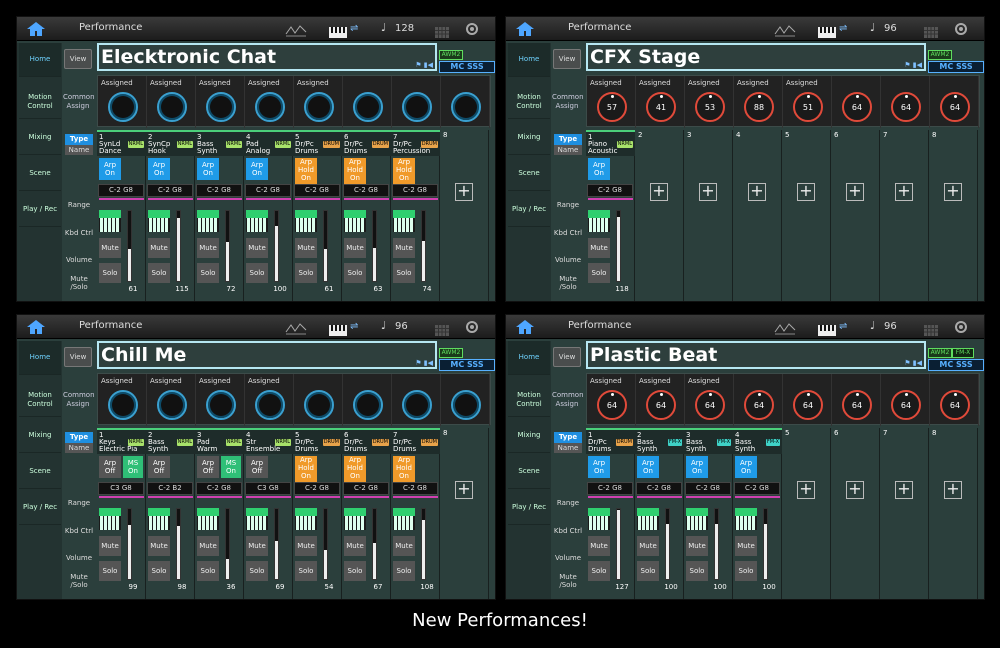 The height and width of the screenshot is (648, 1000). Describe the element at coordinates (170, 488) in the screenshot. I see `note-range: C-2 B2` at that location.